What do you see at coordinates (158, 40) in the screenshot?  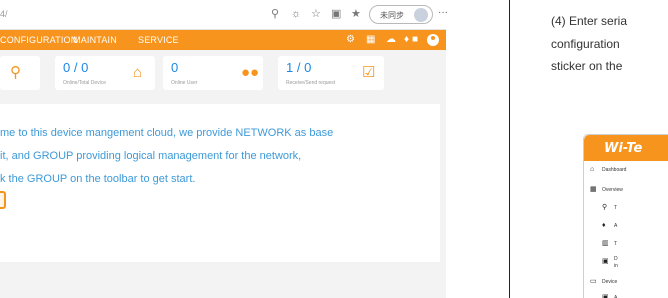 I see `nav-service: SERVICE` at bounding box center [158, 40].